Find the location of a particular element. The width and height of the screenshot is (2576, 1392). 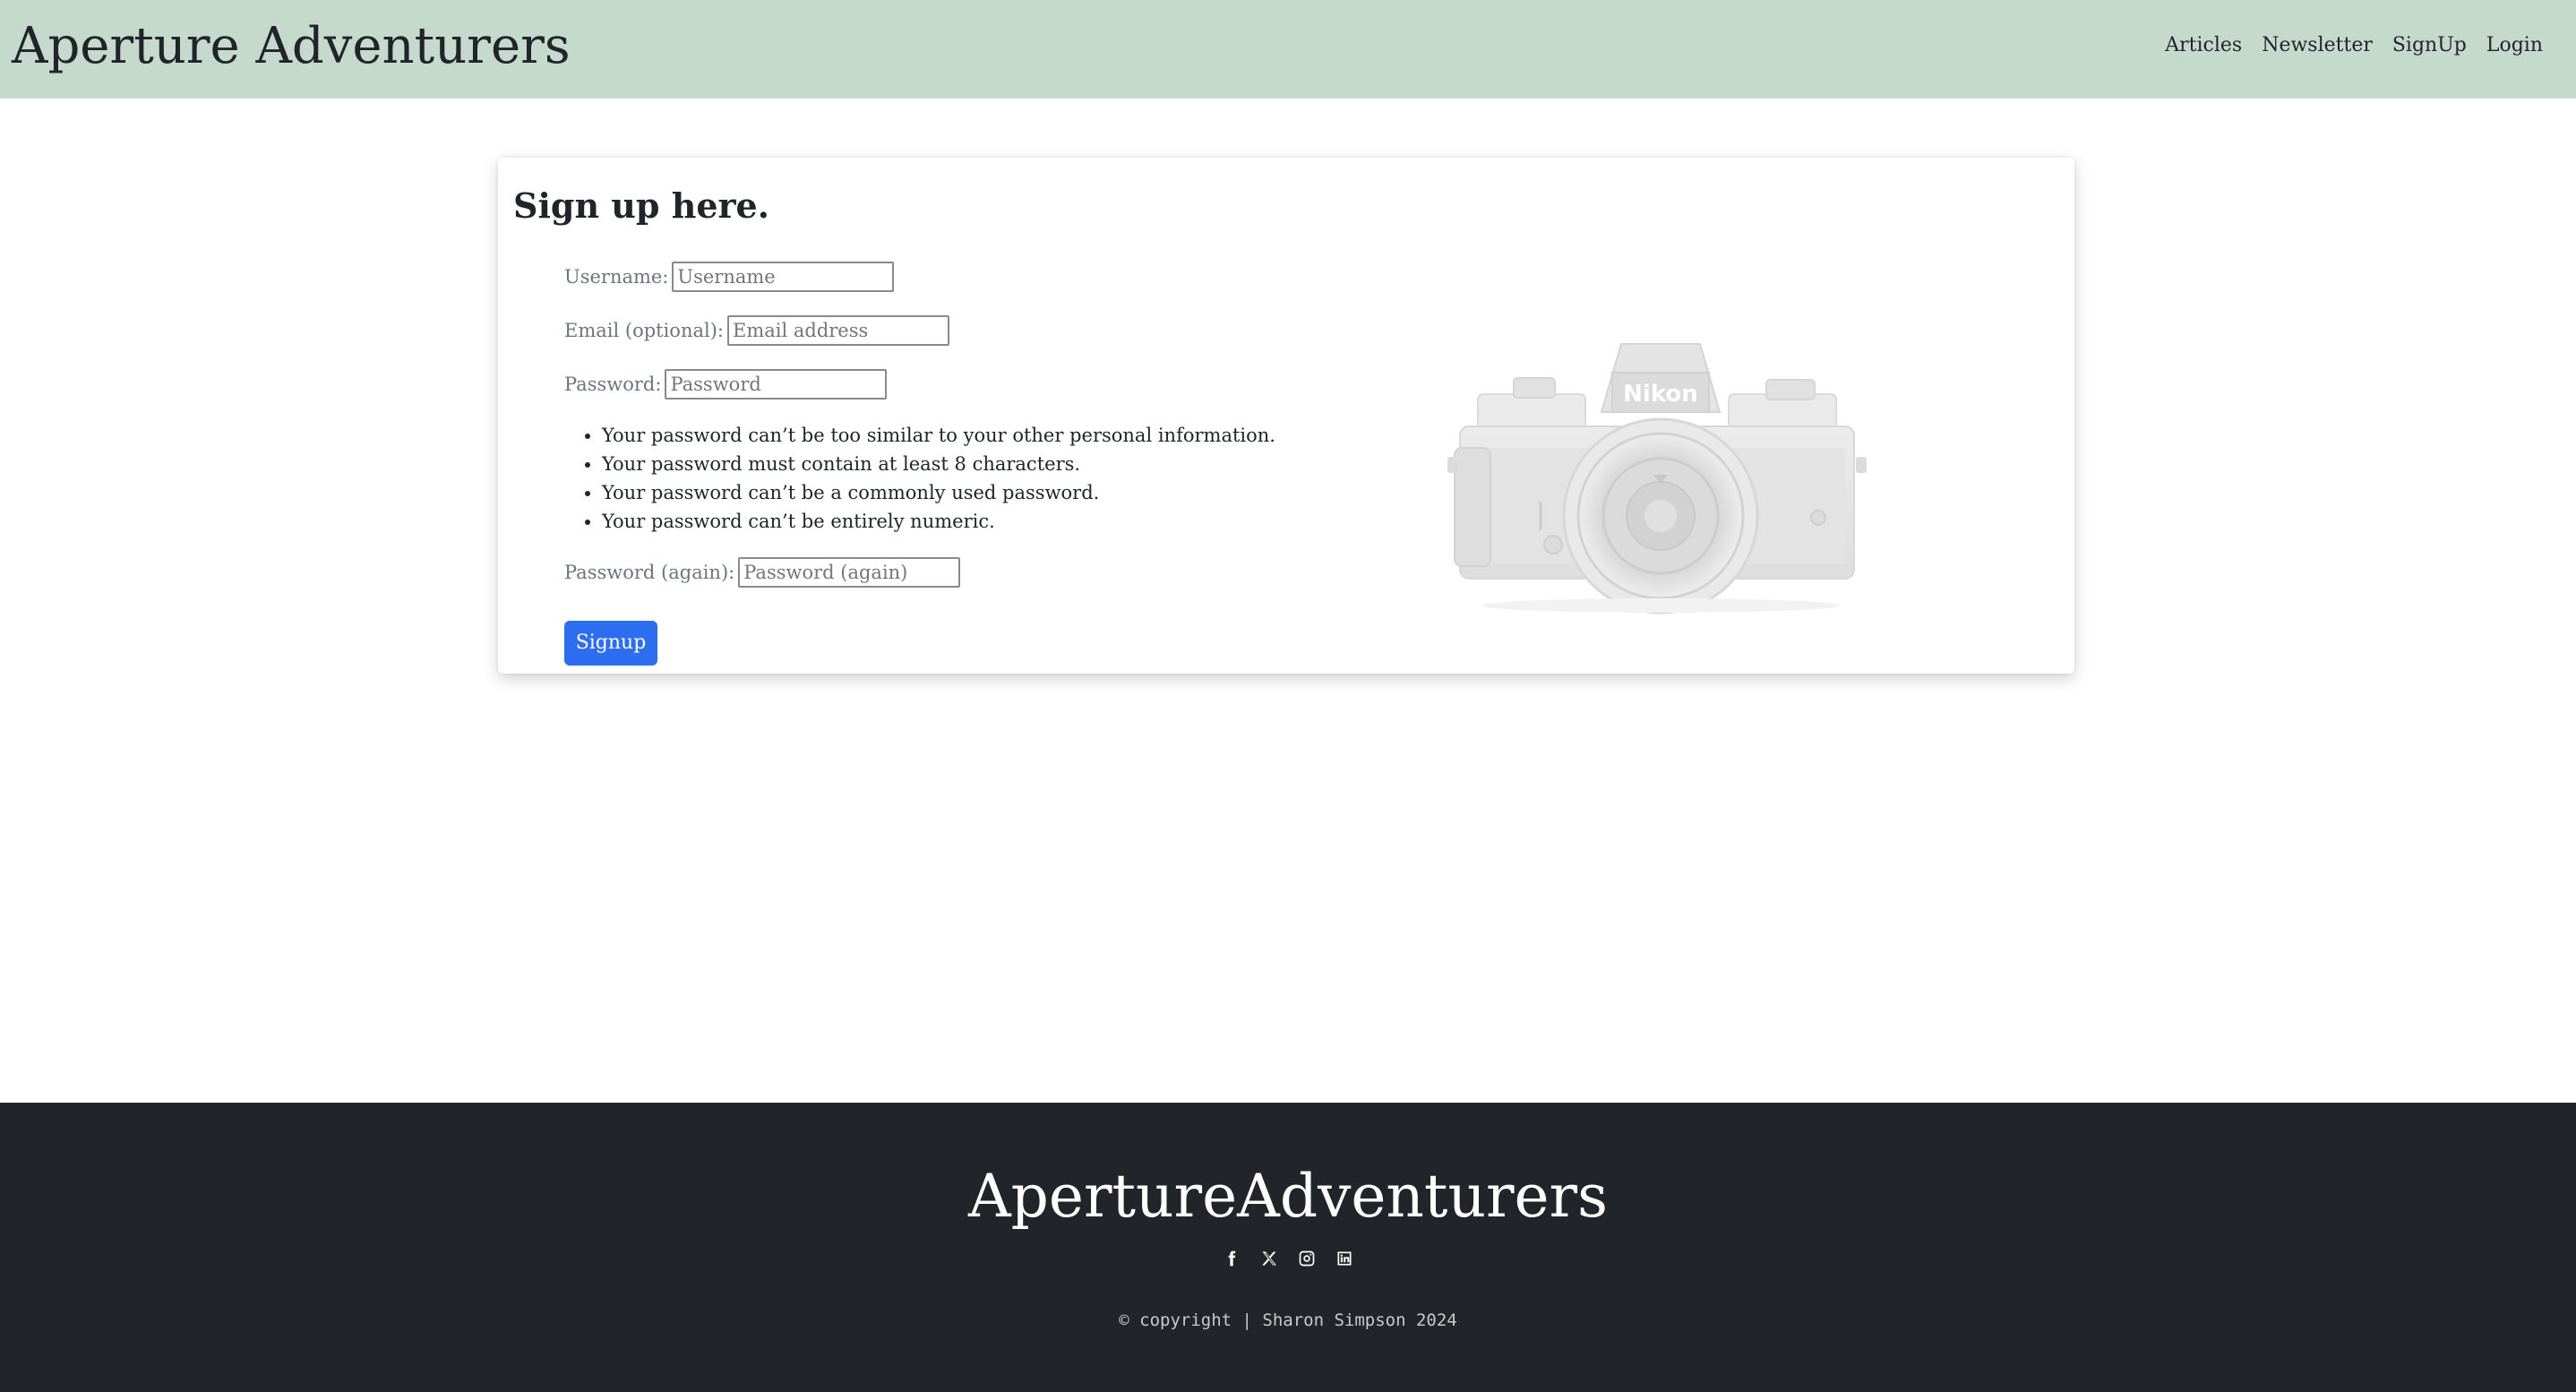

camera-brand-text: Nikon is located at coordinates (1660, 394).